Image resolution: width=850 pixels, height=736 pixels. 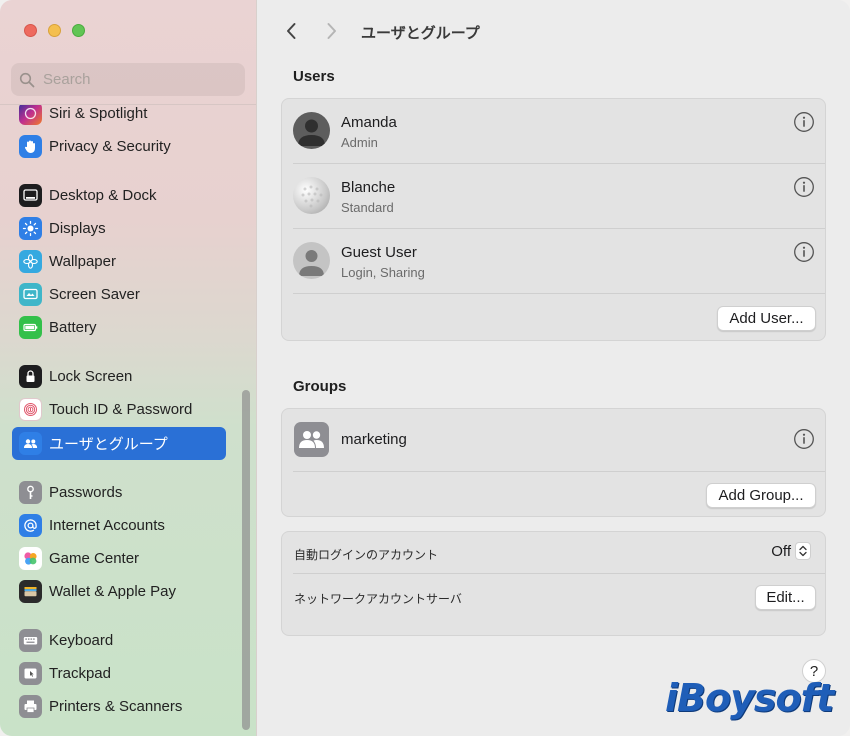 I want to click on watermark-logo: iBoysoft, so click(x=749, y=698).